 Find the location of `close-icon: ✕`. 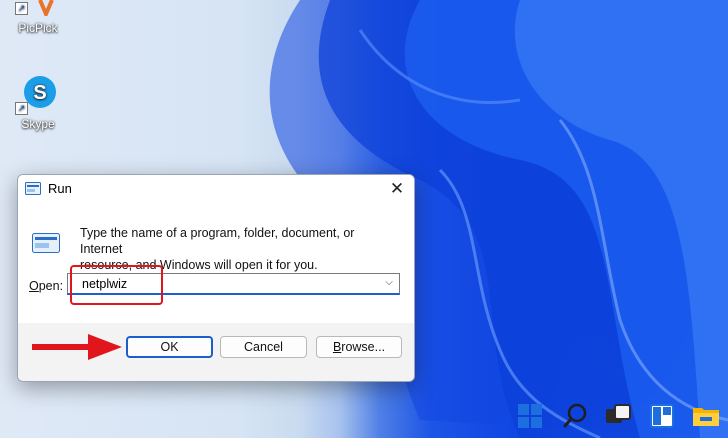

close-icon: ✕ is located at coordinates (397, 188).